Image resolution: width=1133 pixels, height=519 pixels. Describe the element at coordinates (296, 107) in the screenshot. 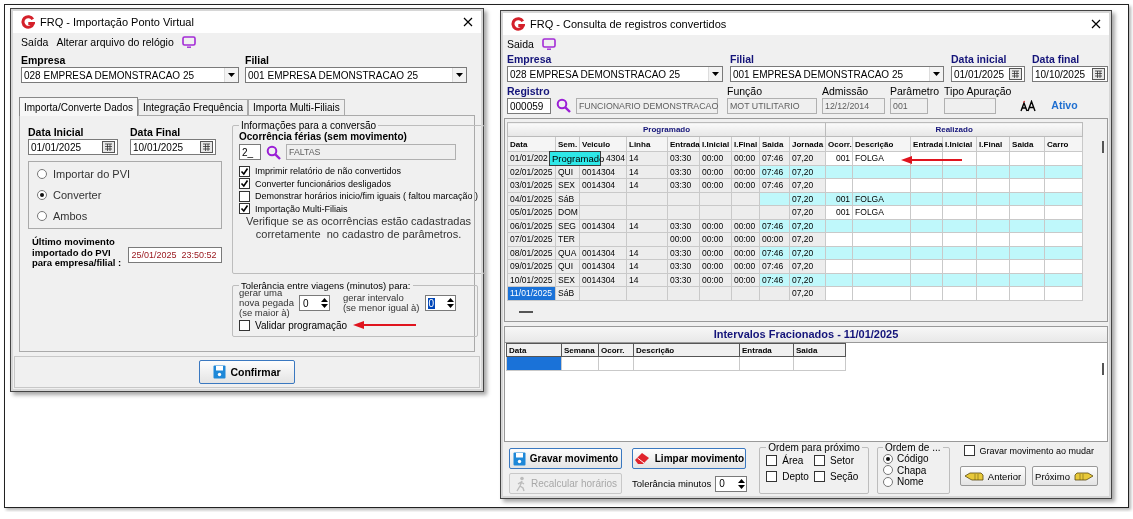

I see `tab: Importa Multi-Filiais` at that location.